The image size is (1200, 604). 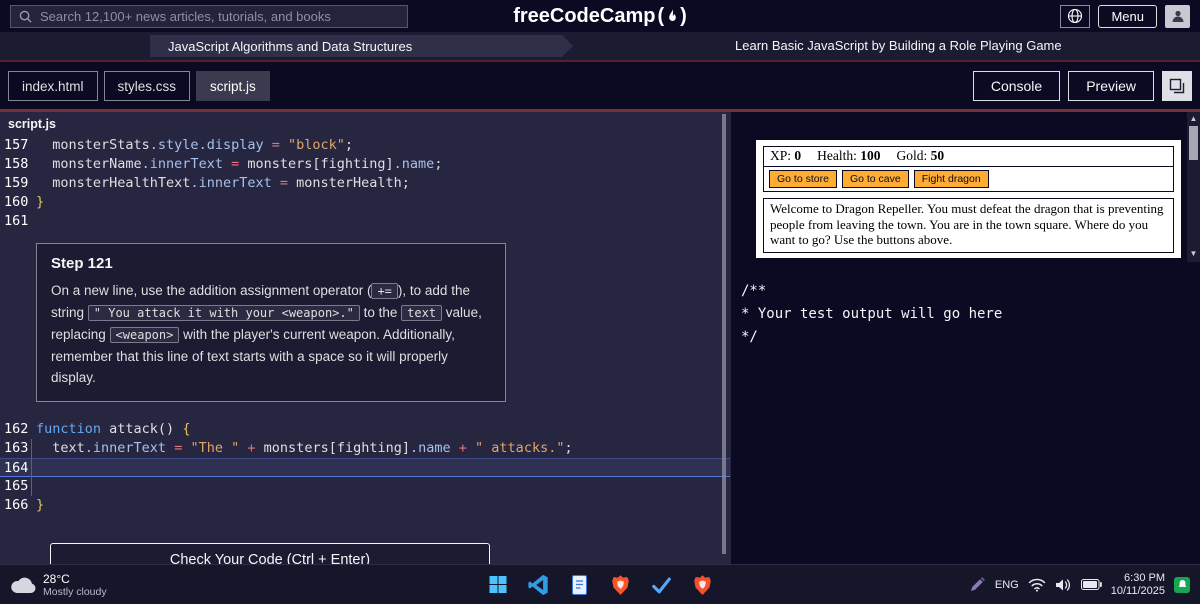 I want to click on inline-code: +=, so click(x=384, y=291).